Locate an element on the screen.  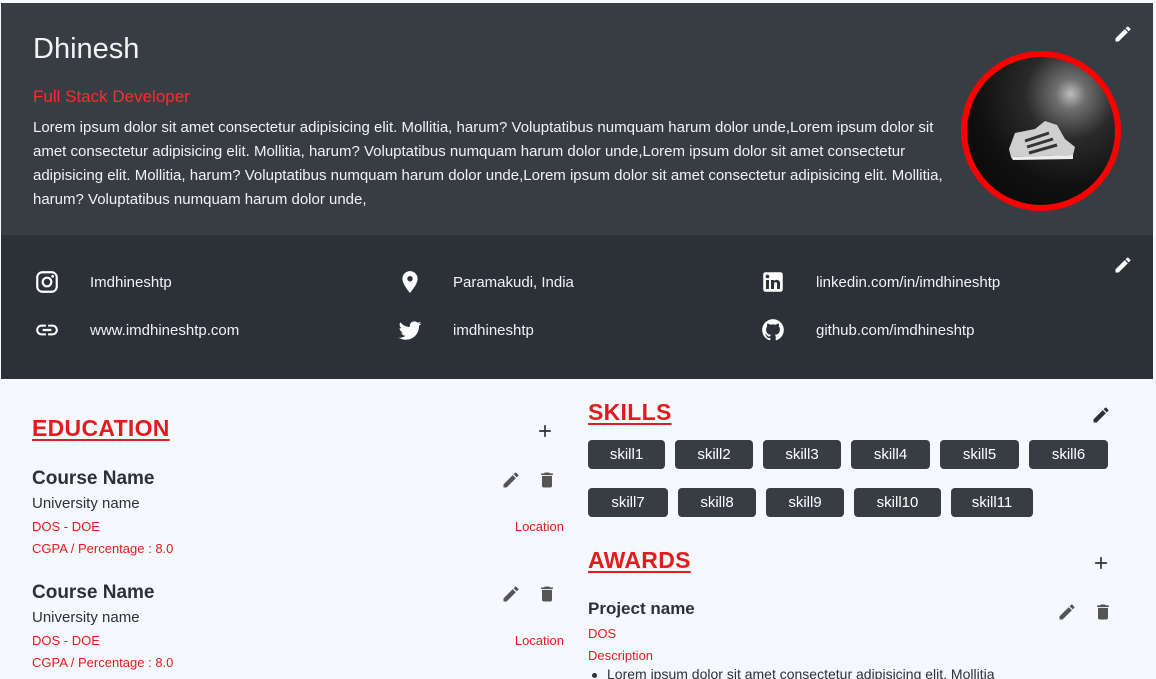
skill-chip: skill2 is located at coordinates (714, 454).